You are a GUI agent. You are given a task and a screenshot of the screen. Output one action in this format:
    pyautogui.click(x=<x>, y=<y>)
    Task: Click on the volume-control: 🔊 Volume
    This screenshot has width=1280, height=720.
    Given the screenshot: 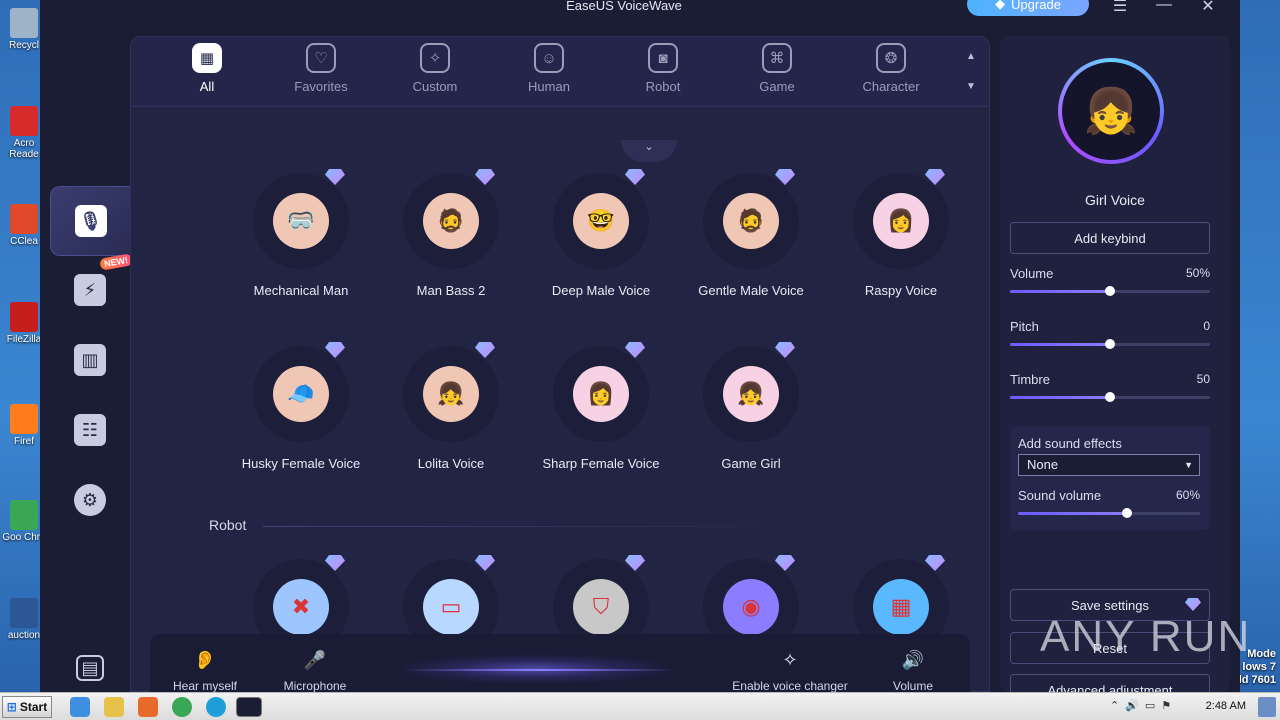 What is the action you would take?
    pyautogui.click(x=913, y=671)
    